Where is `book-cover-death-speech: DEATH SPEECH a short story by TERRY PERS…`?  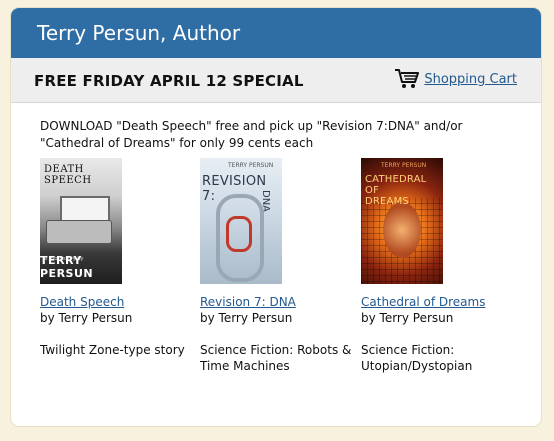 book-cover-death-speech: DEATH SPEECH a short story by TERRY PERS… is located at coordinates (81, 221).